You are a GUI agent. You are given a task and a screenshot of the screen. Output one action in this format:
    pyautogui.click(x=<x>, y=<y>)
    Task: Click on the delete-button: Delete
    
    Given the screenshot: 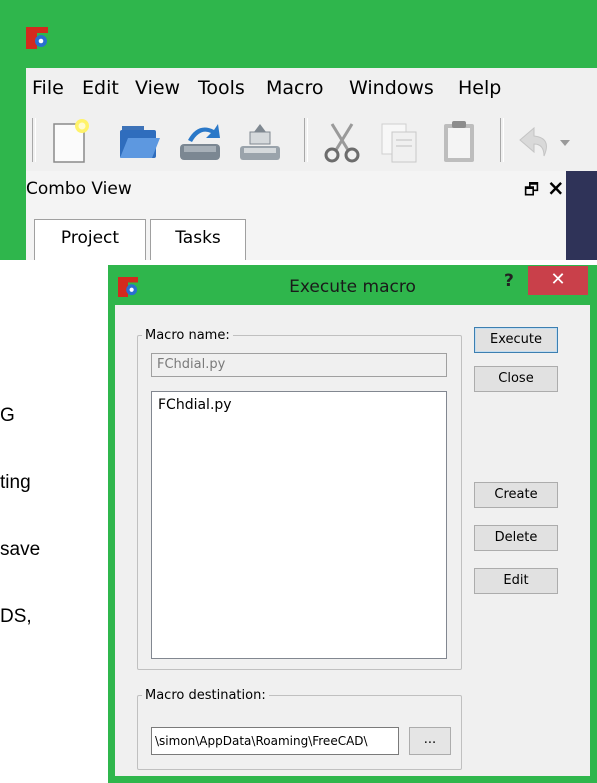 What is the action you would take?
    pyautogui.click(x=516, y=538)
    